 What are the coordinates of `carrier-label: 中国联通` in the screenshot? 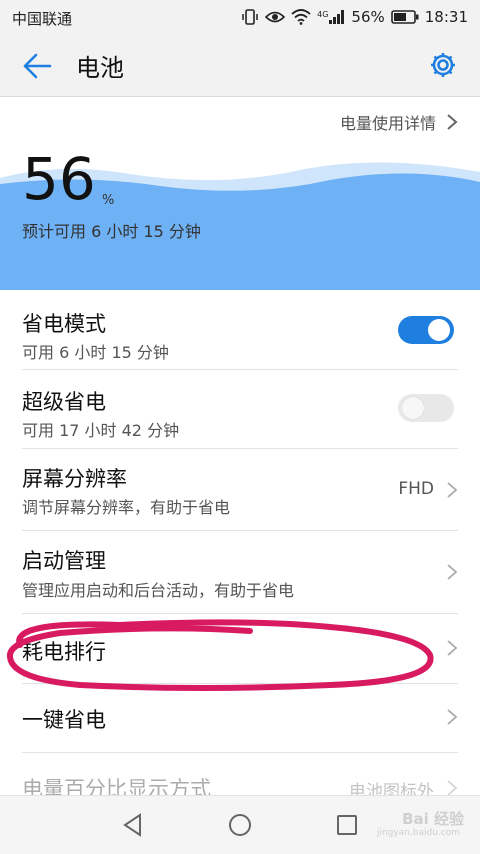 It's located at (42, 19).